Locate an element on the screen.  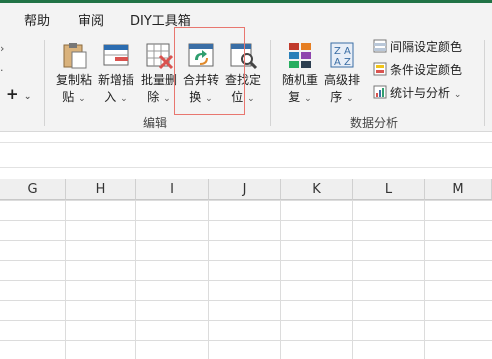
advanced-sort-label-2: 序 is located at coordinates (336, 97).